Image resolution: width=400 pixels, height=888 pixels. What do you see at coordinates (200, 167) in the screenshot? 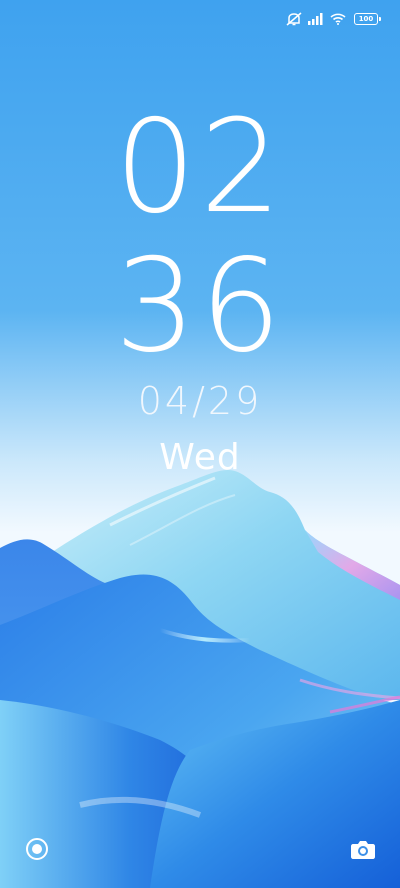
I see `clock-hours: 02` at bounding box center [200, 167].